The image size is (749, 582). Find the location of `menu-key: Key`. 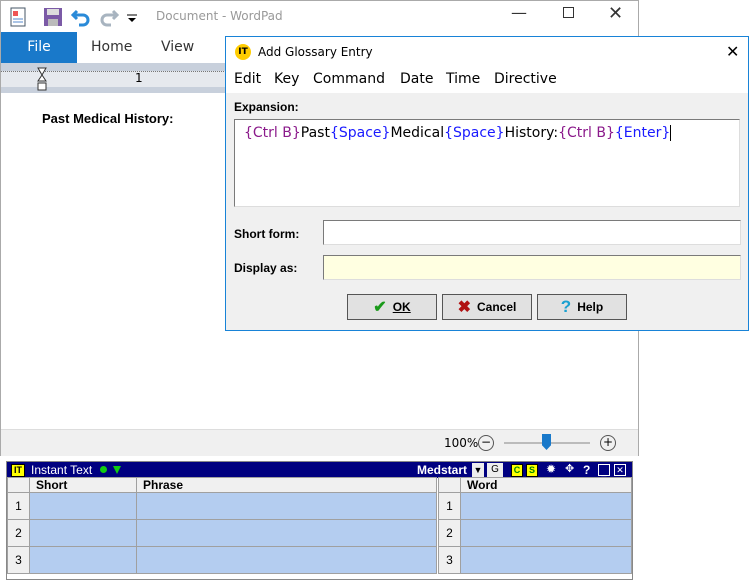

menu-key: Key is located at coordinates (286, 79).